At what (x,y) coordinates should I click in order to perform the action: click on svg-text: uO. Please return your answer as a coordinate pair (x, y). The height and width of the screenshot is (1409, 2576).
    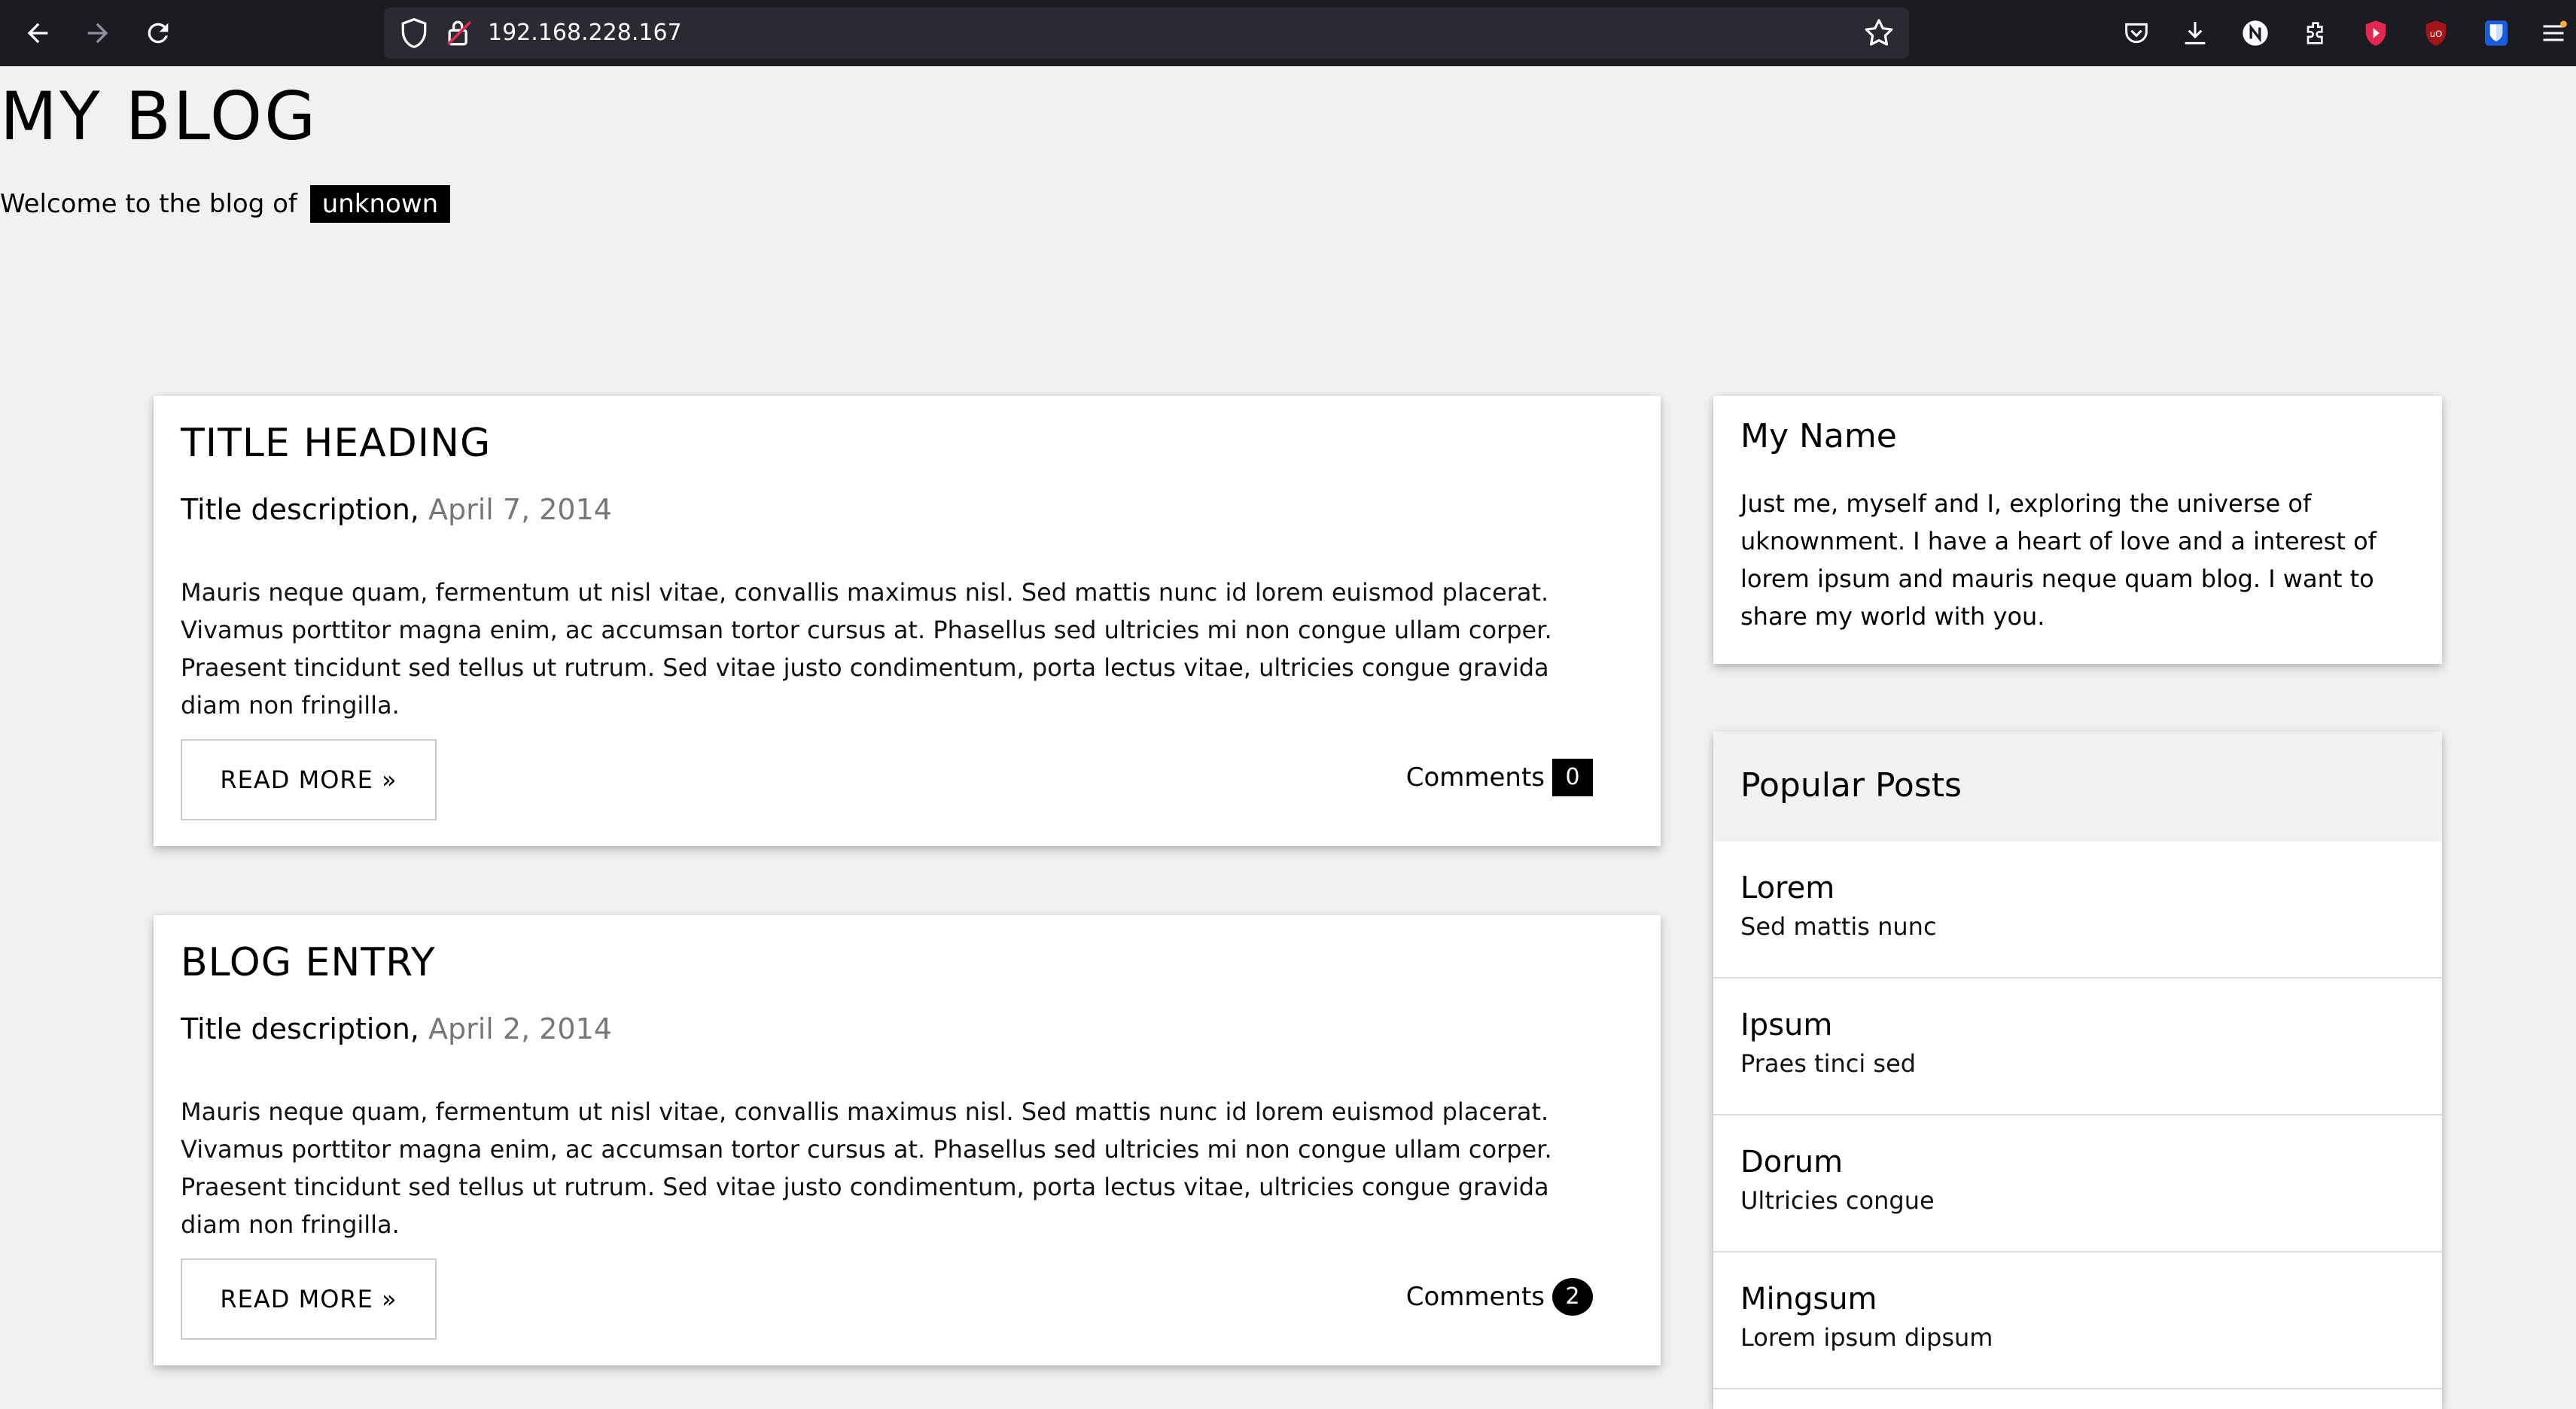
    Looking at the image, I should click on (2437, 34).